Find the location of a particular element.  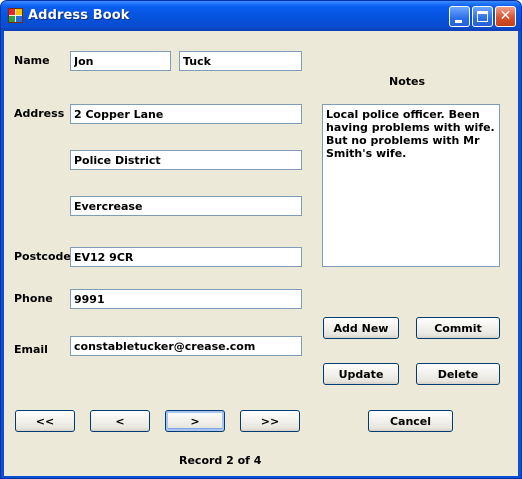

maximize-icon is located at coordinates (482, 16).